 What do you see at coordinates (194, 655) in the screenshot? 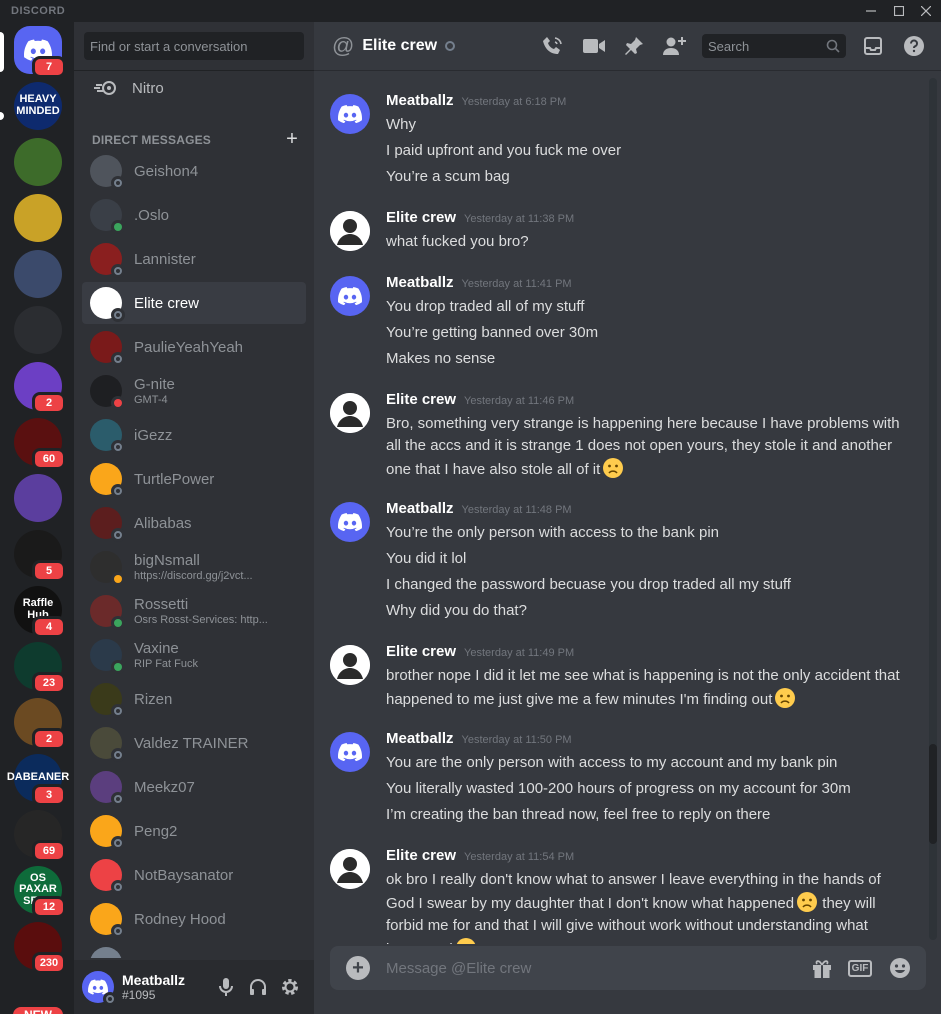
I see `dm-item: Vaxine RIP Fat Fuck` at bounding box center [194, 655].